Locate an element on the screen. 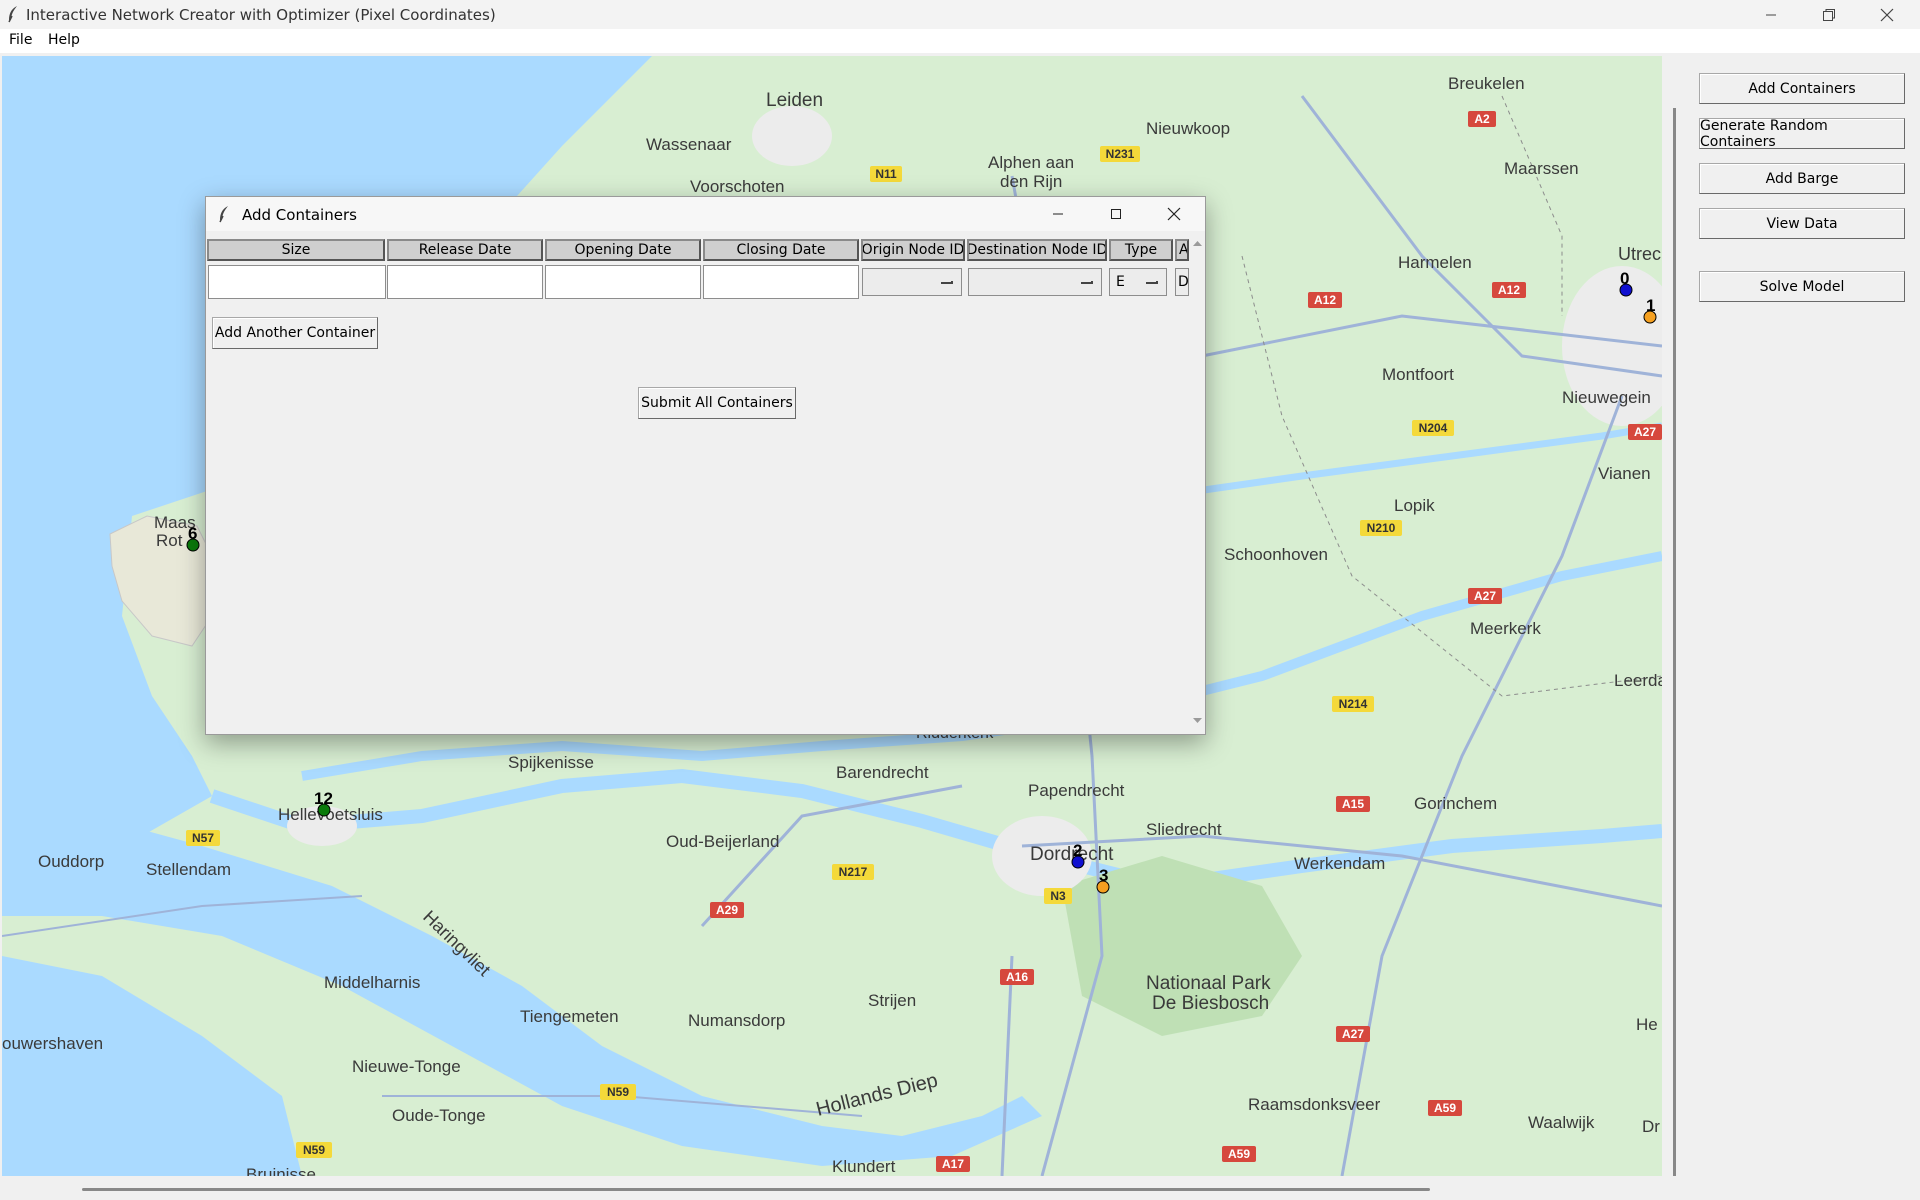  origin-node-select is located at coordinates (912, 282).